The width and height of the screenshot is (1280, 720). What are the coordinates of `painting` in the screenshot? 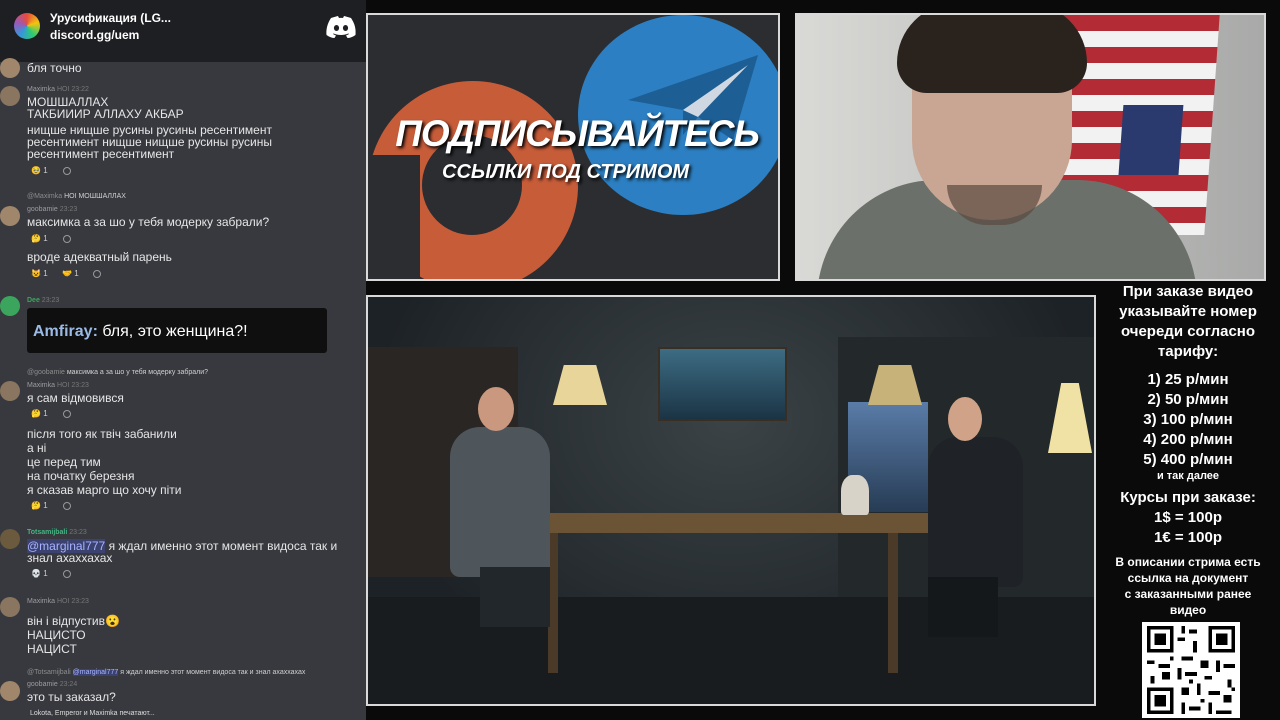 It's located at (722, 384).